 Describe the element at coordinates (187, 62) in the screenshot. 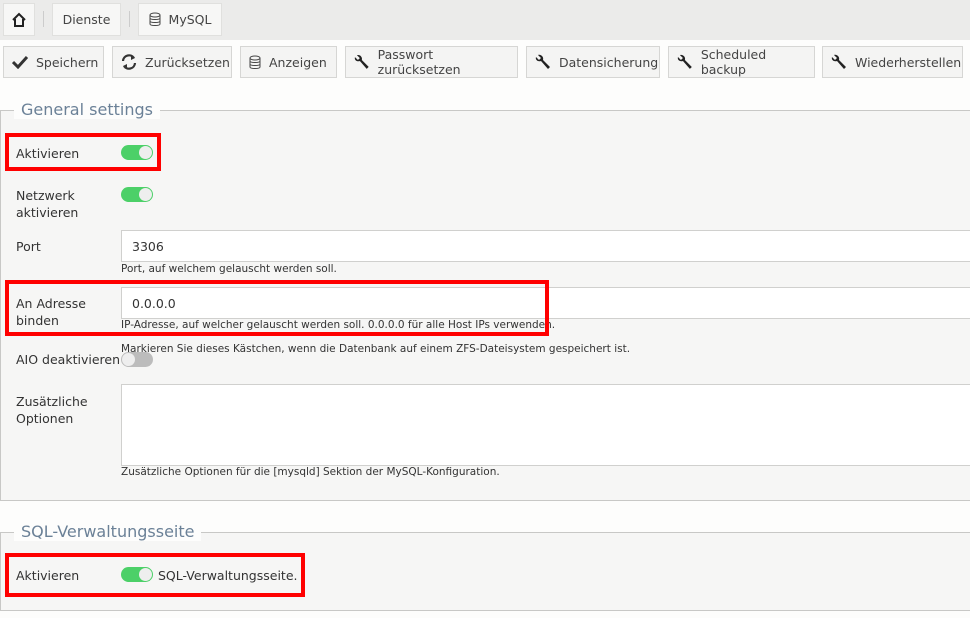

I see `button-label: Zurücksetzen` at that location.